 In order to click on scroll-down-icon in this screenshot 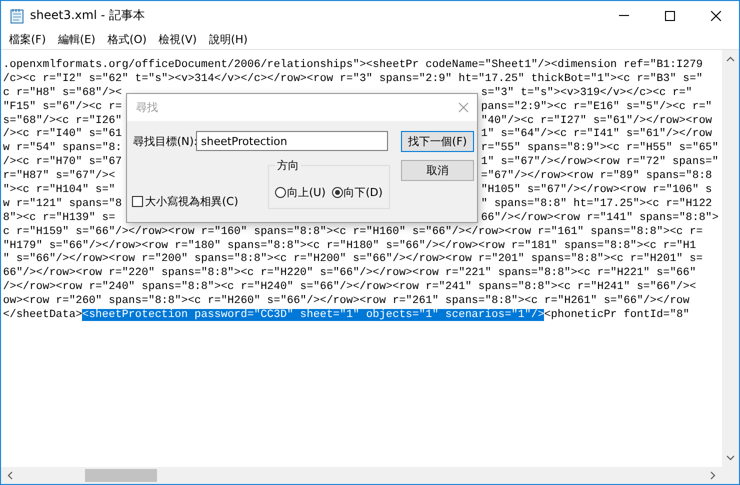, I will do `click(730, 458)`.